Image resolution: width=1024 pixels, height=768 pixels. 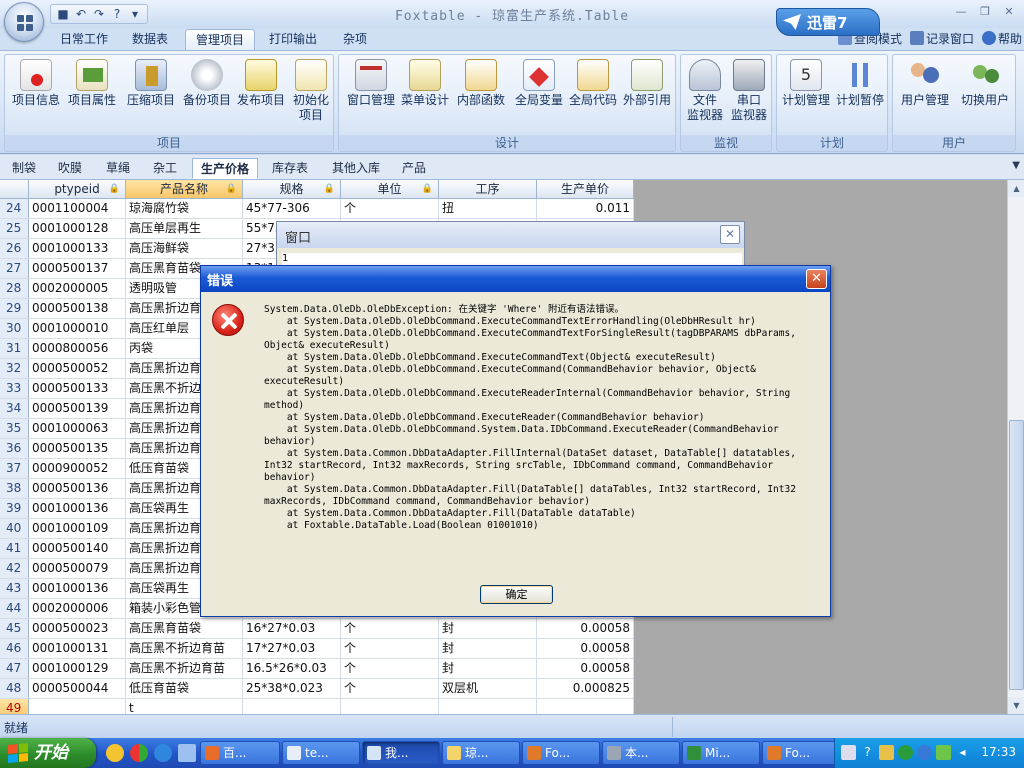 What do you see at coordinates (14, 468) in the screenshot?
I see `row-number: 37` at bounding box center [14, 468].